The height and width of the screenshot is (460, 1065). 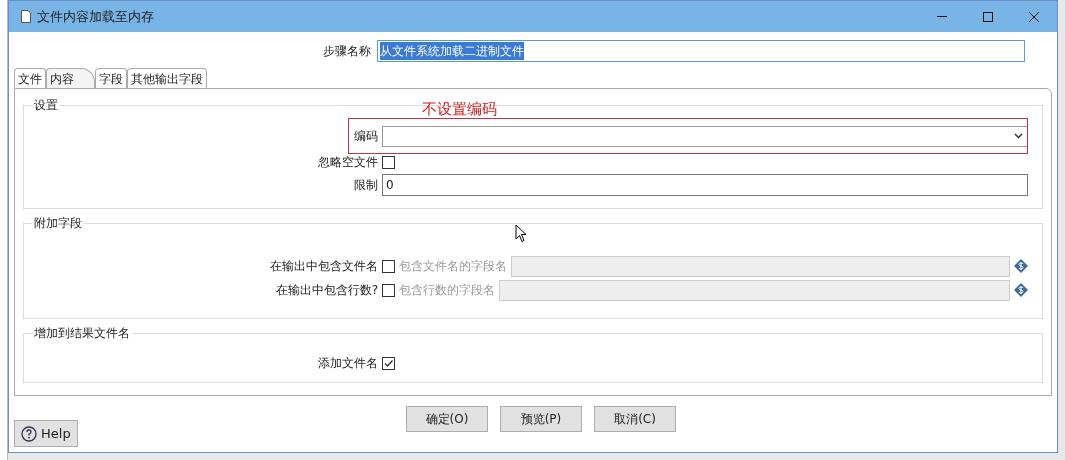 I want to click on limit-field: 0, so click(x=705, y=185).